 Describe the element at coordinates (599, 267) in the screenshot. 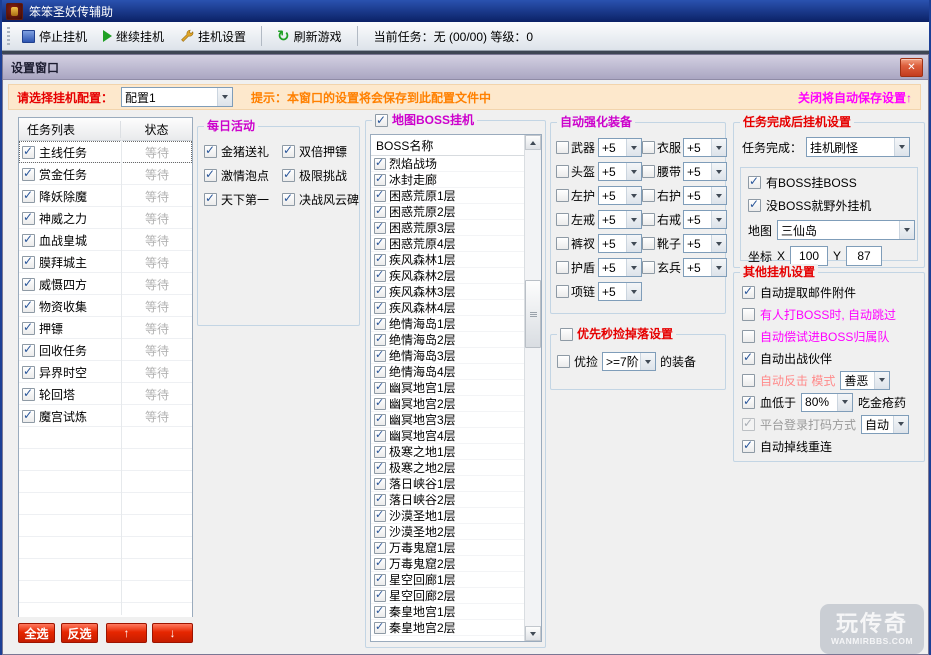

I see `enhance-slot: 护盾 +5` at that location.